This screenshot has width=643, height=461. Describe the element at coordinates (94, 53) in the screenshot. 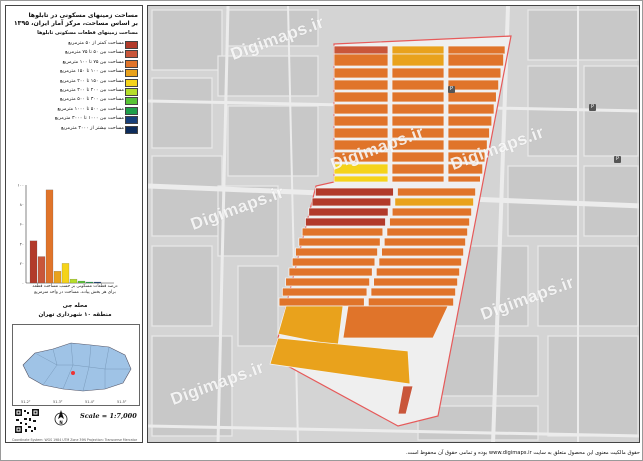

I see `legend-label: مساحت بین ۵۰ تا ۷۵ مترمربع` at that location.